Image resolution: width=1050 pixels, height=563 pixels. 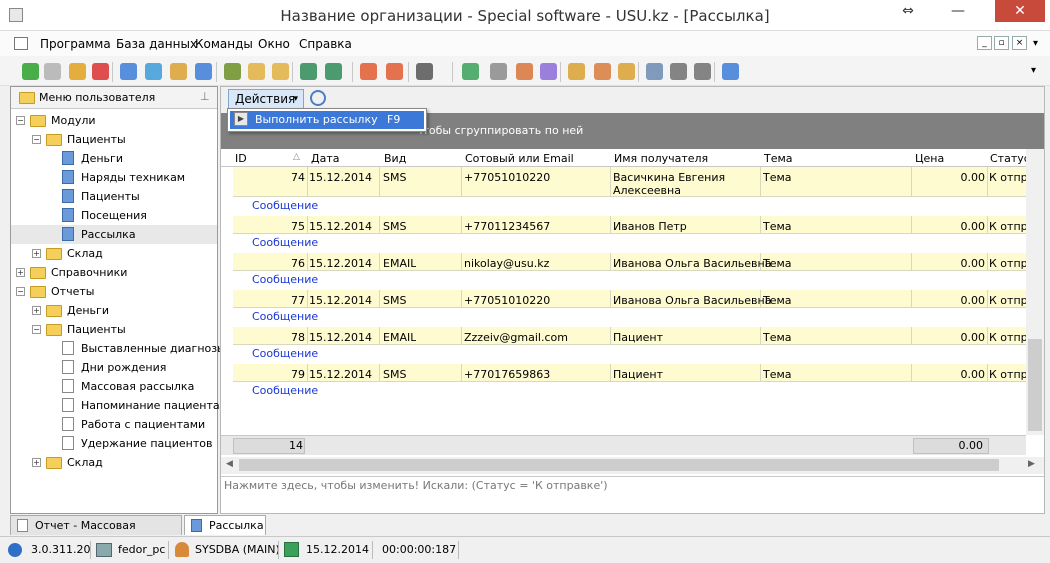 I want to click on menu-window: Окно, so click(x=274, y=44).